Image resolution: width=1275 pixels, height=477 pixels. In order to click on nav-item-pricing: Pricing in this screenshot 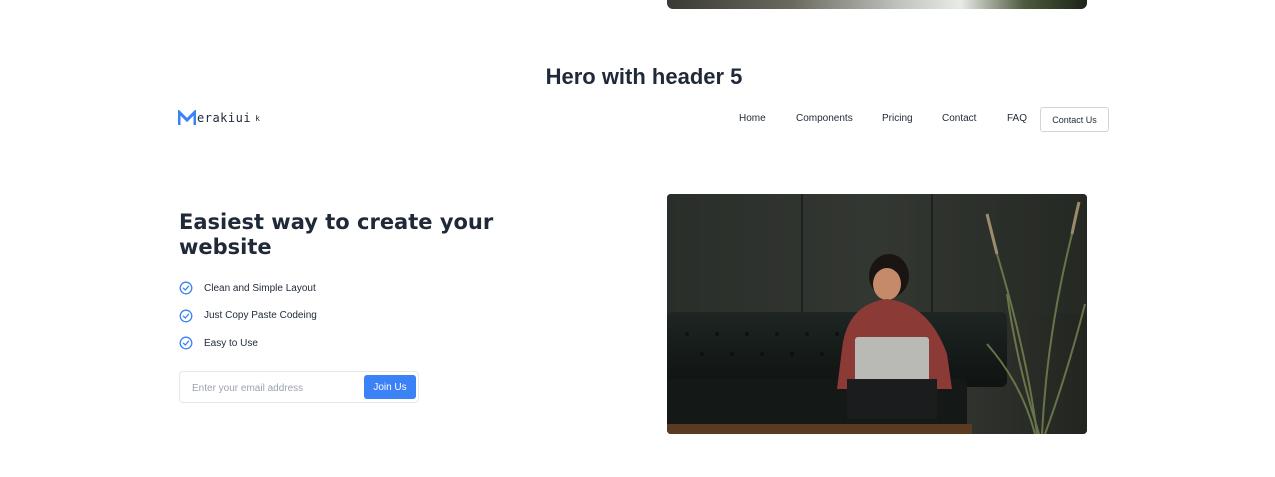, I will do `click(897, 118)`.